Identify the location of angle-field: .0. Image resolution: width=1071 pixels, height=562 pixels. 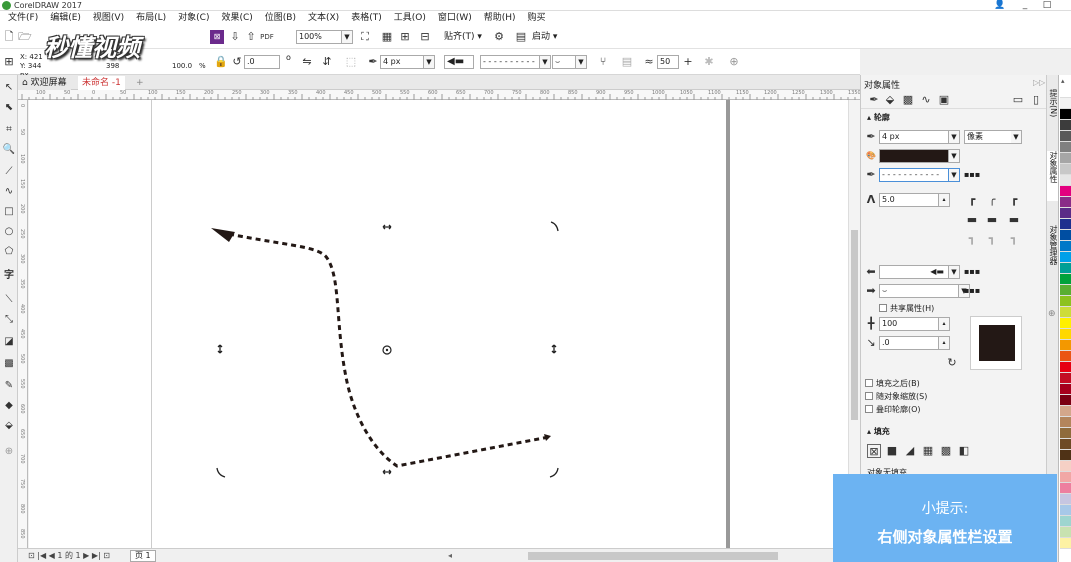
(909, 343).